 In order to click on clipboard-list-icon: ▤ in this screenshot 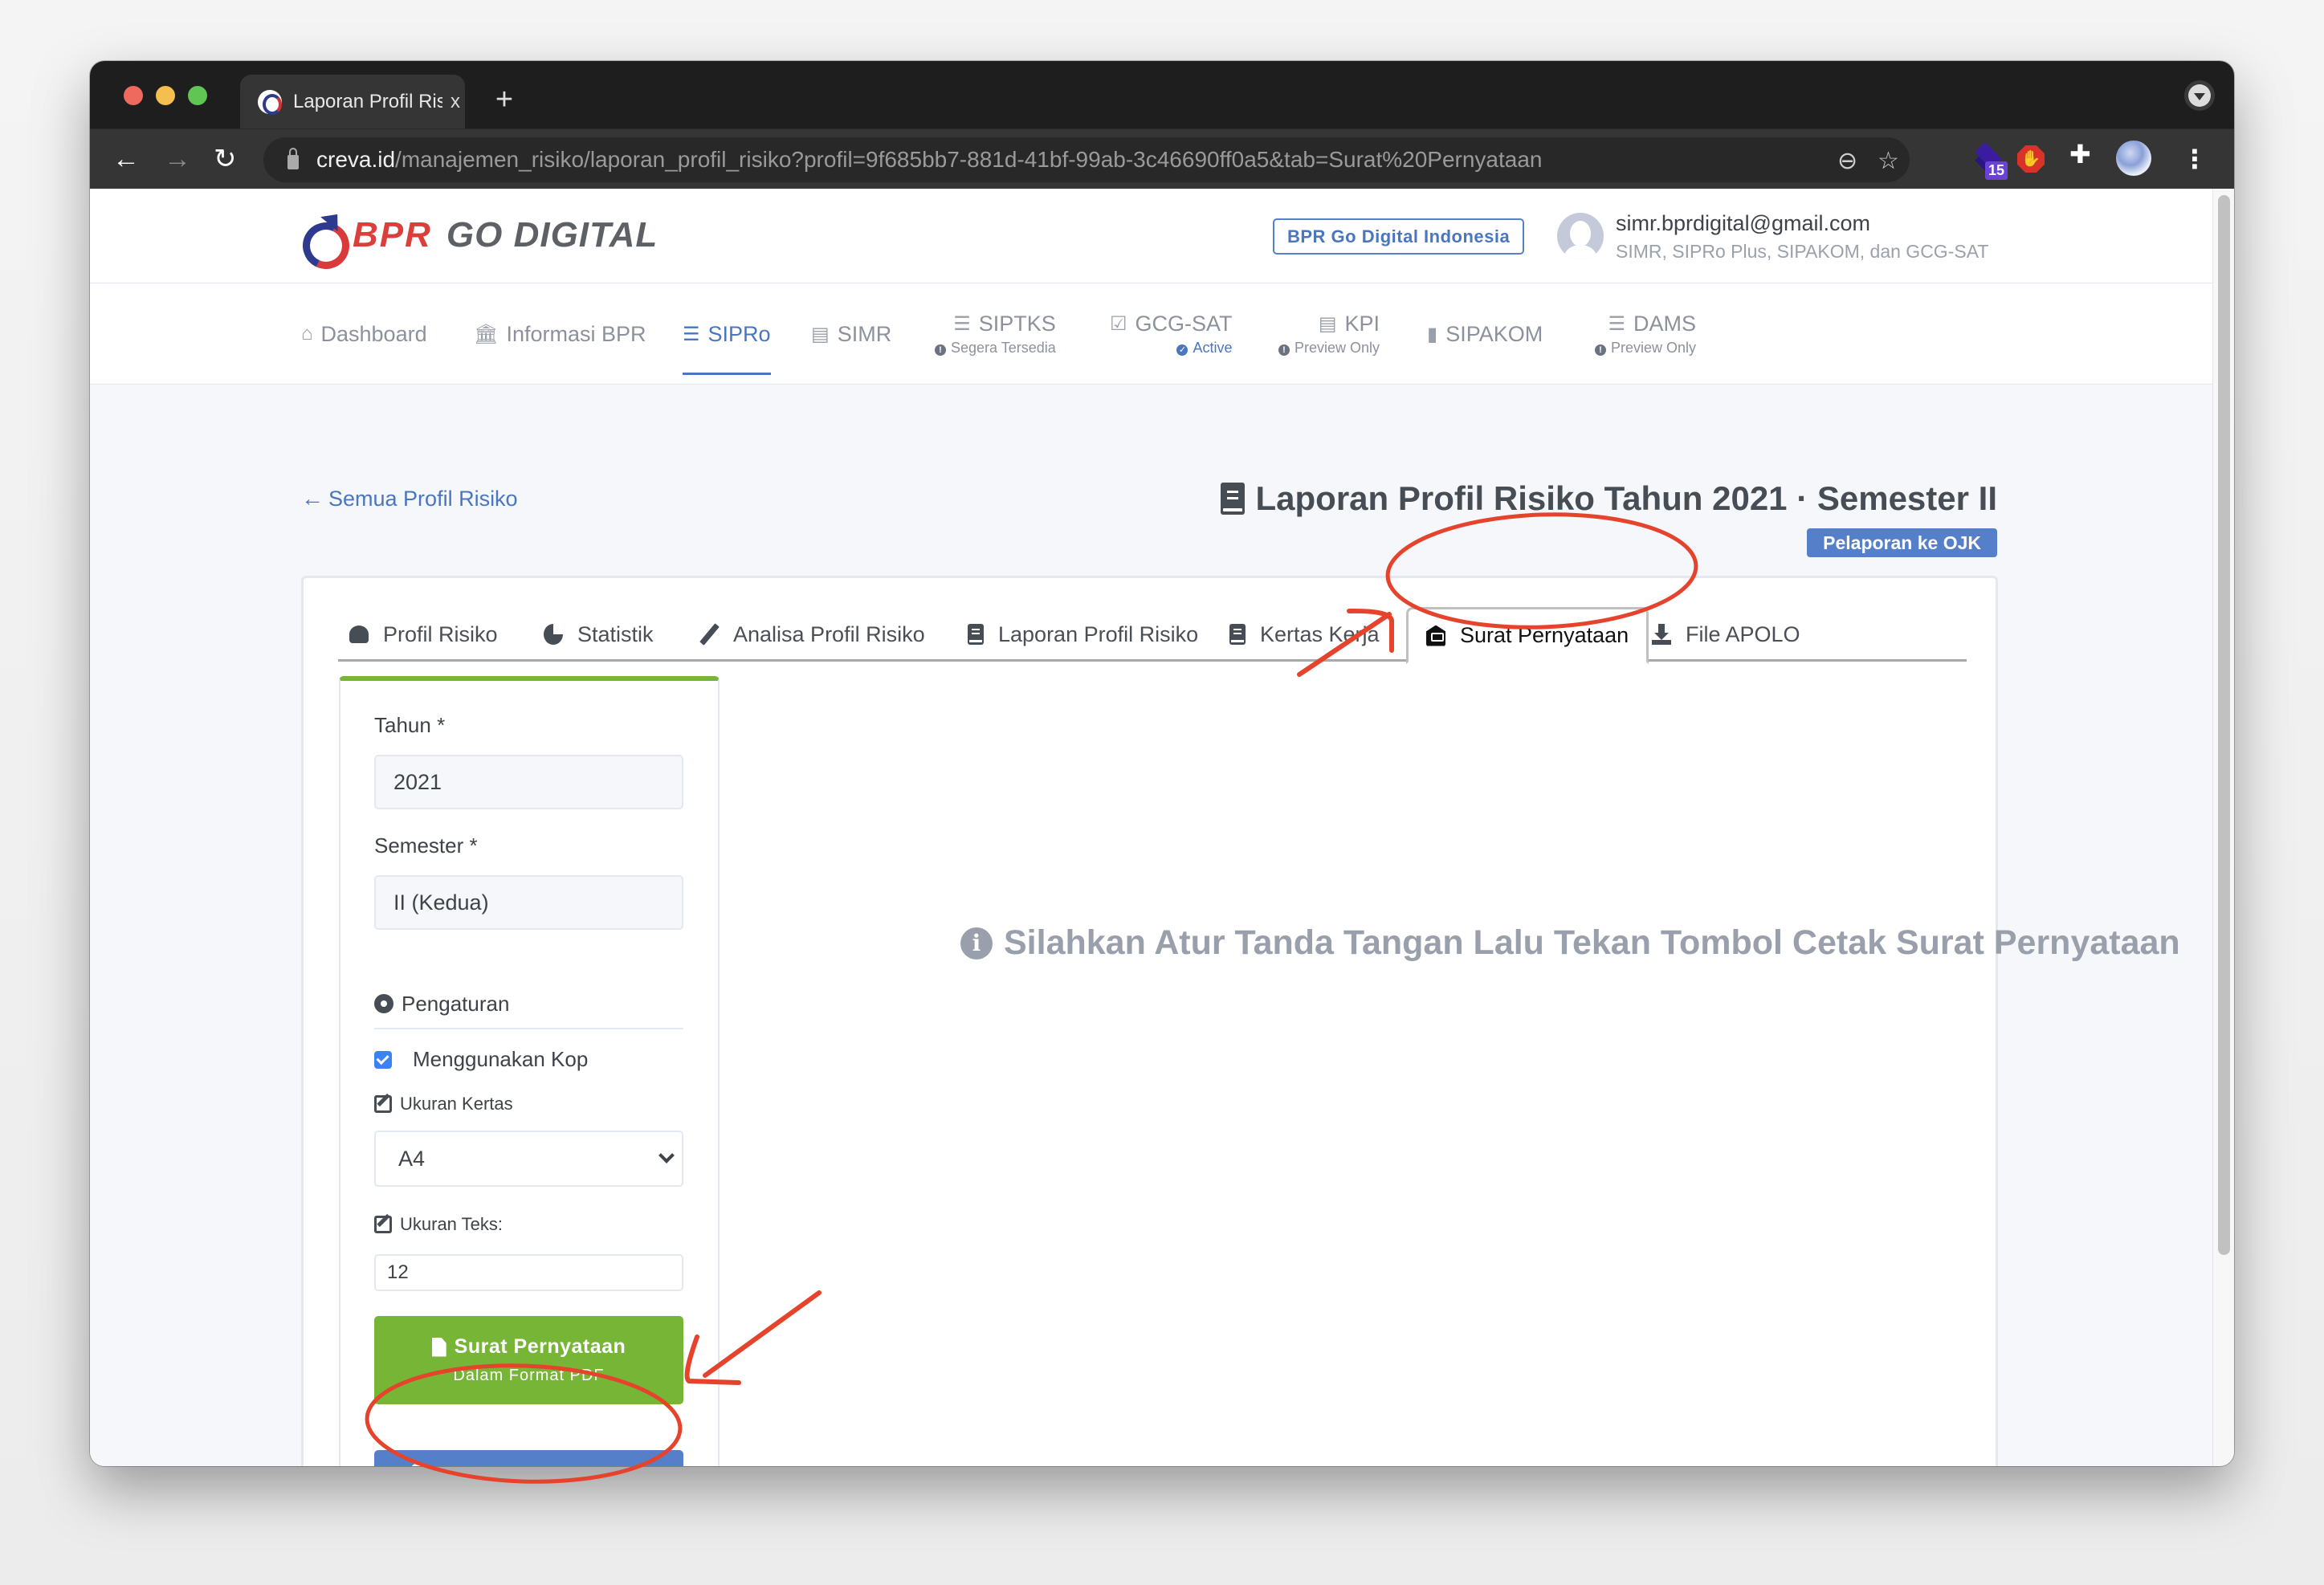, I will do `click(1327, 324)`.